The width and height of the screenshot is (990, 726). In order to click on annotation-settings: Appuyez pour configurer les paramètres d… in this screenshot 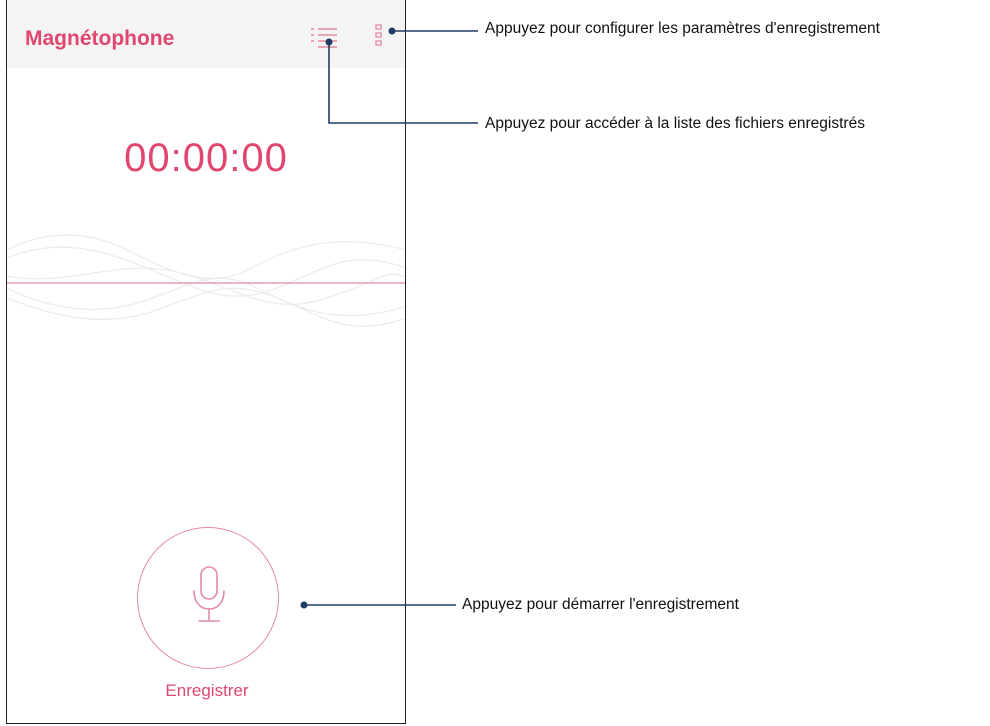, I will do `click(682, 28)`.